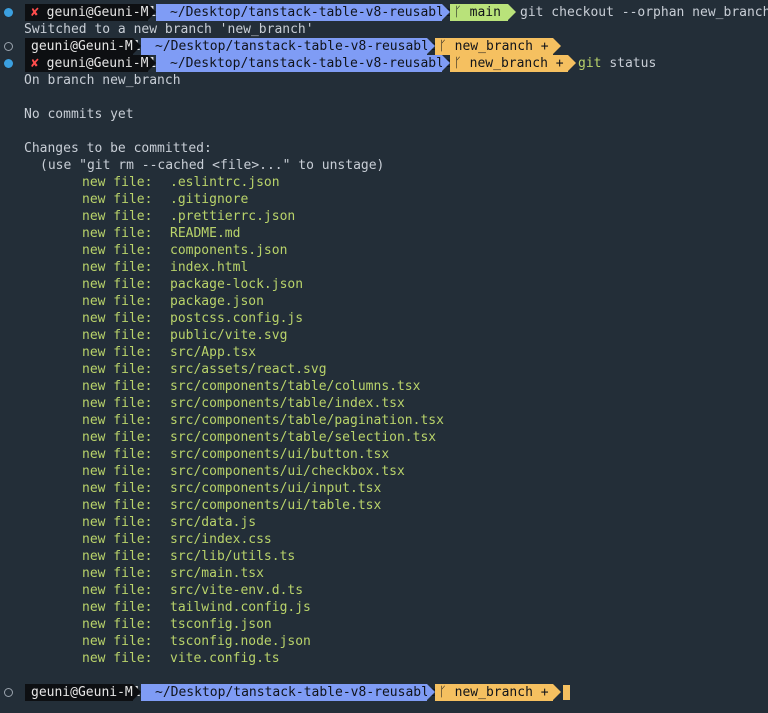  I want to click on file-path: .eslintrc.json, so click(225, 182).